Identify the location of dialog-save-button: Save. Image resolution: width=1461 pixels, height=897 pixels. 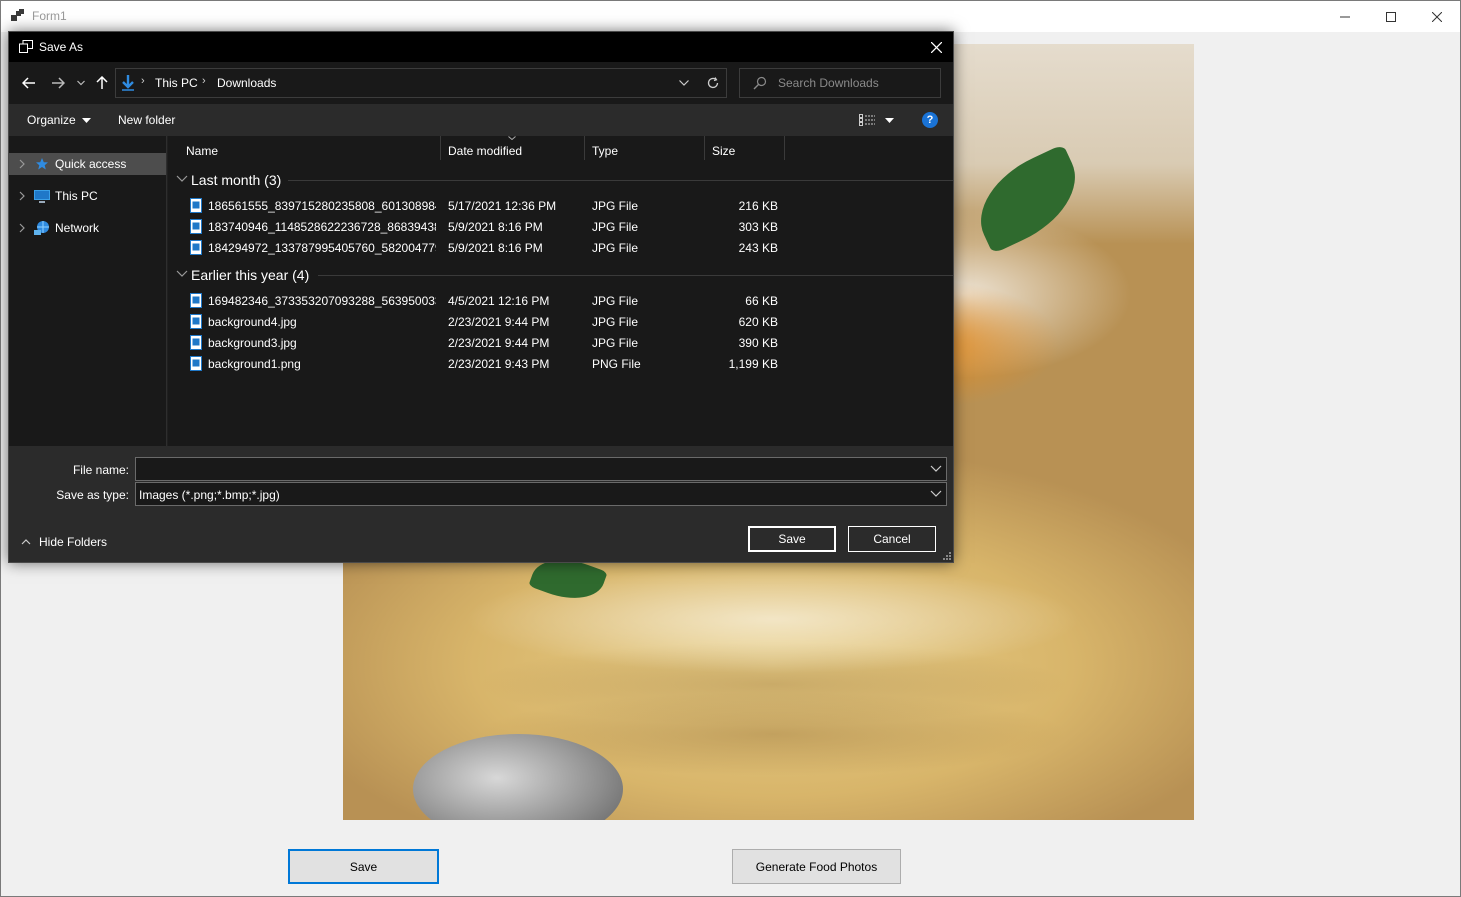
(792, 539).